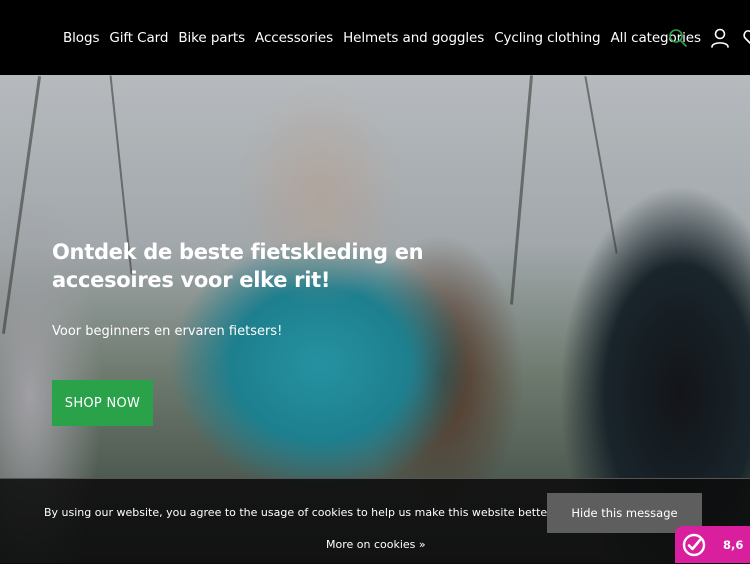 Image resolution: width=750 pixels, height=564 pixels. Describe the element at coordinates (712, 544) in the screenshot. I see `rating-badge: 8,6` at that location.